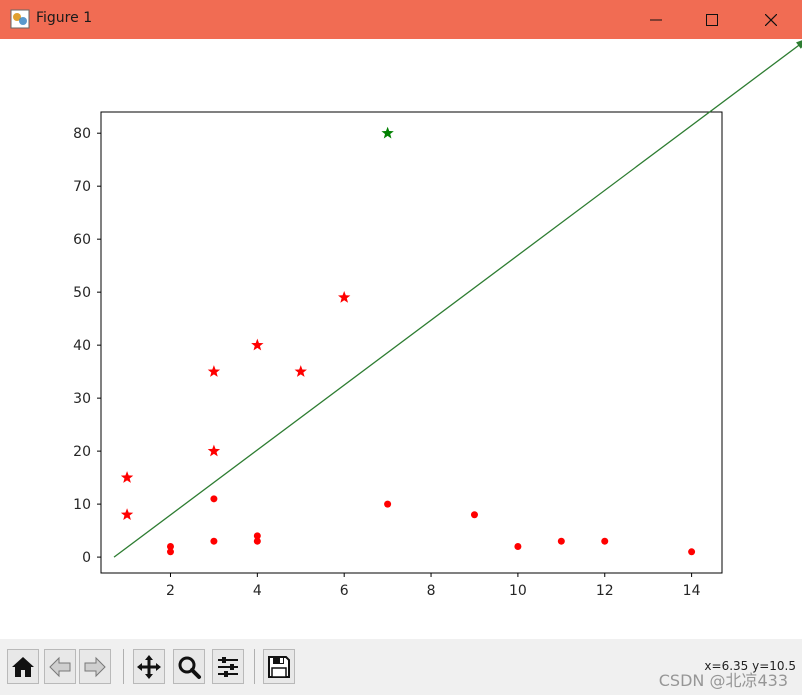  I want to click on maximize-button, so click(712, 19).